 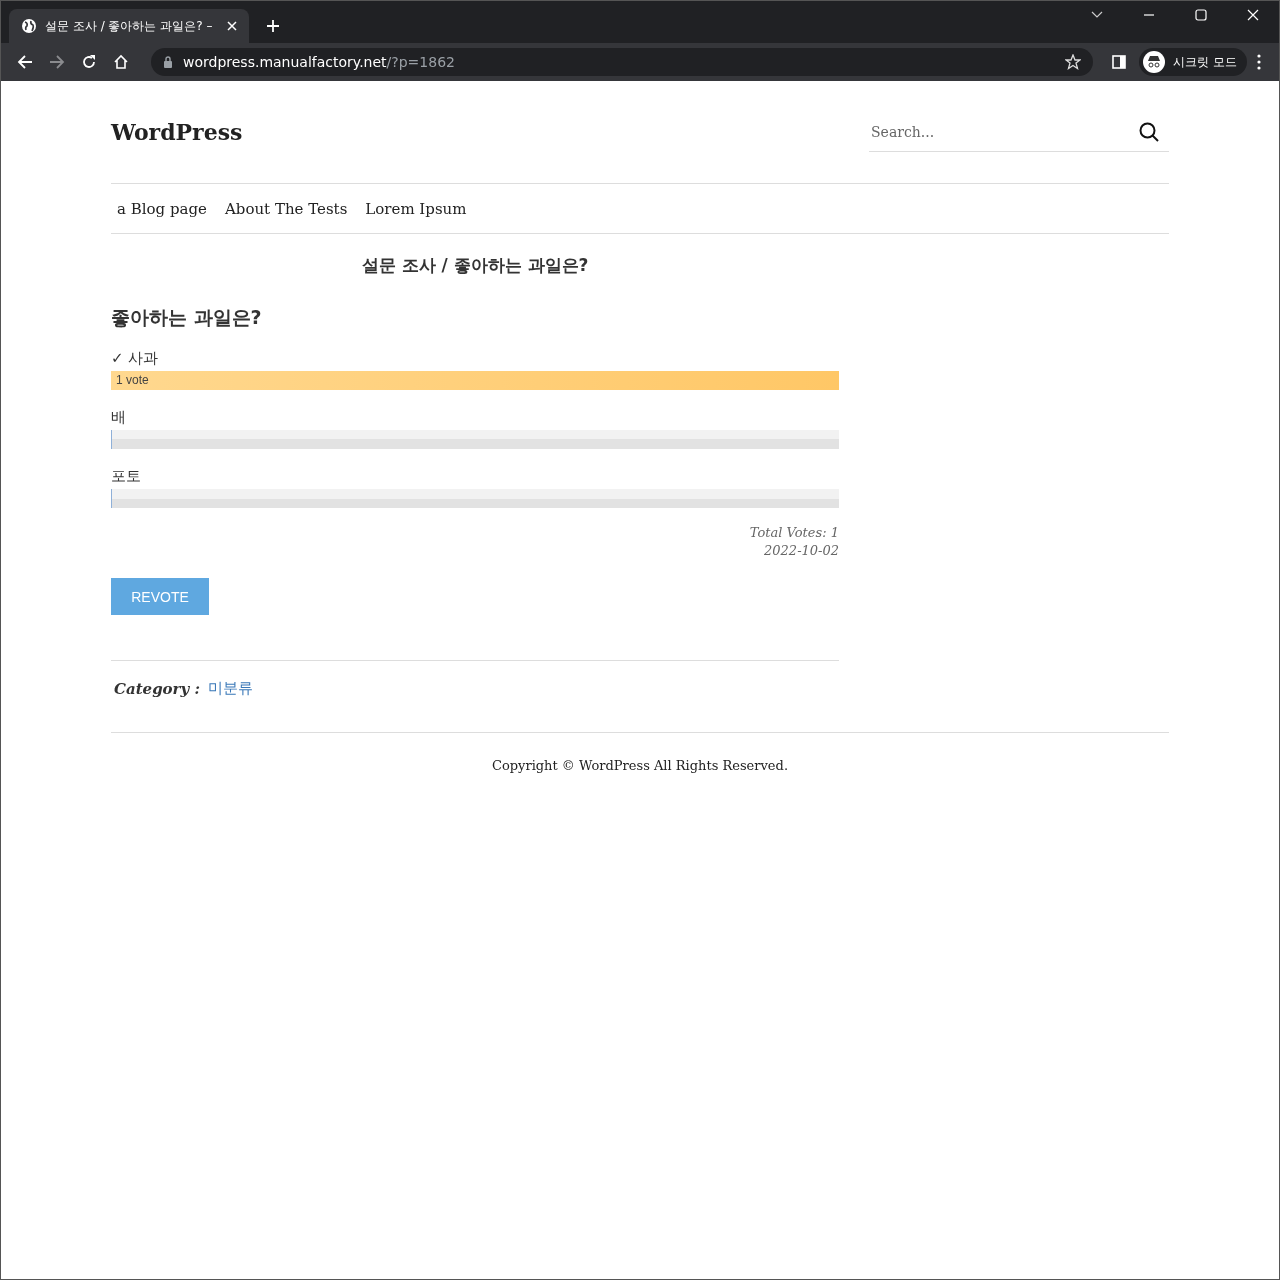 What do you see at coordinates (1154, 62) in the screenshot?
I see `incognito-icon` at bounding box center [1154, 62].